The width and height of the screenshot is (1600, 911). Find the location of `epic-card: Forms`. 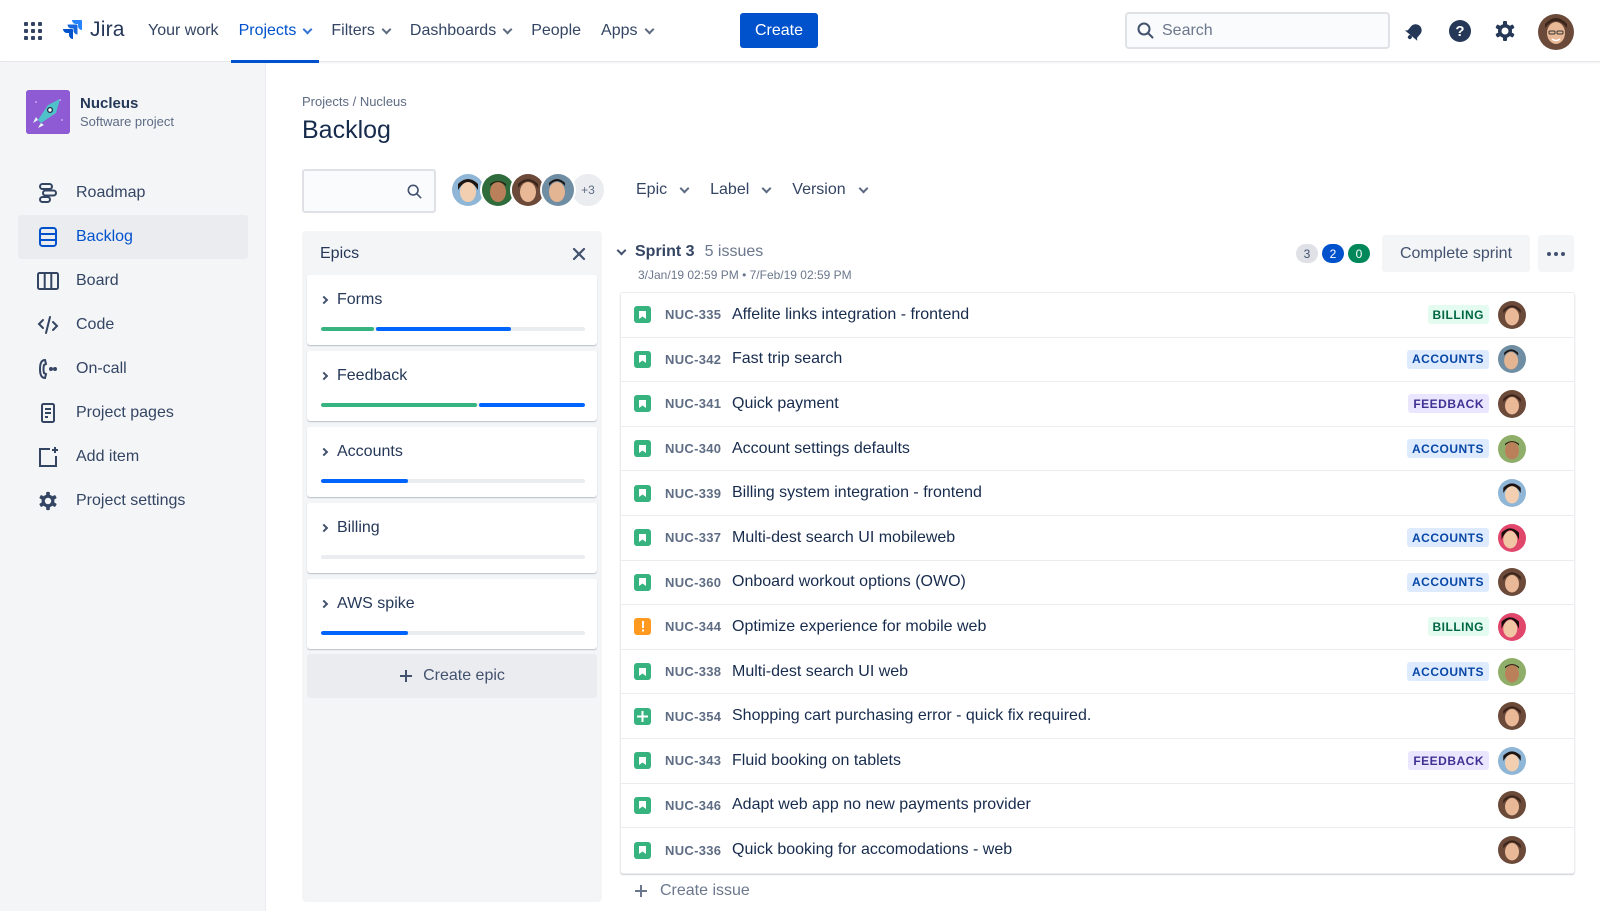

epic-card: Forms is located at coordinates (452, 310).